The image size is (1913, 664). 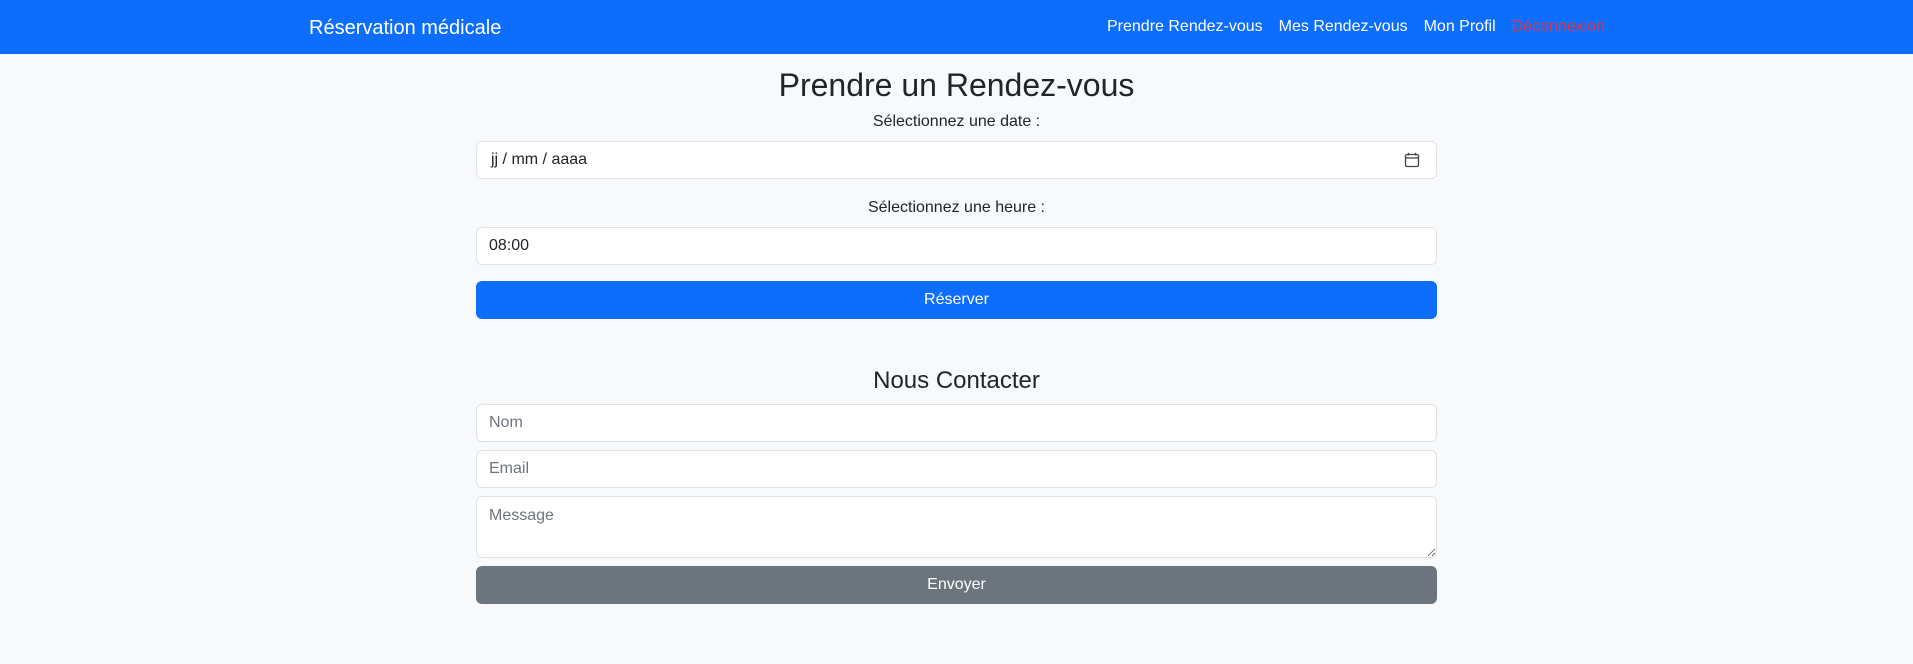 I want to click on send-button: Envoyer, so click(x=956, y=585).